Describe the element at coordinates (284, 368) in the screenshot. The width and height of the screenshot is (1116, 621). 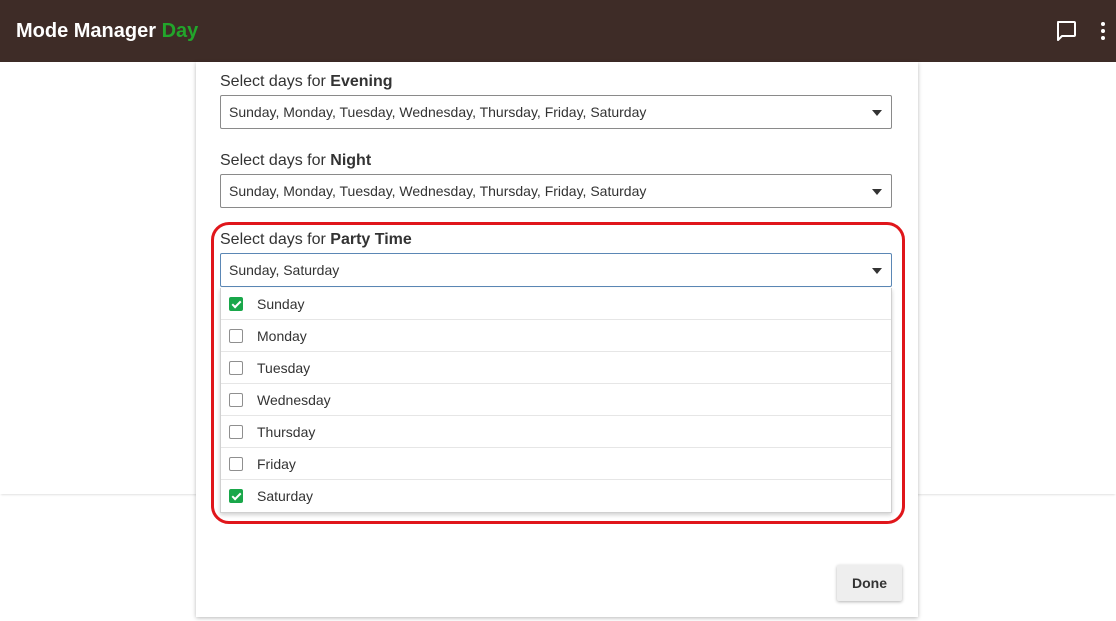
I see `day-option-label: Tuesday` at that location.